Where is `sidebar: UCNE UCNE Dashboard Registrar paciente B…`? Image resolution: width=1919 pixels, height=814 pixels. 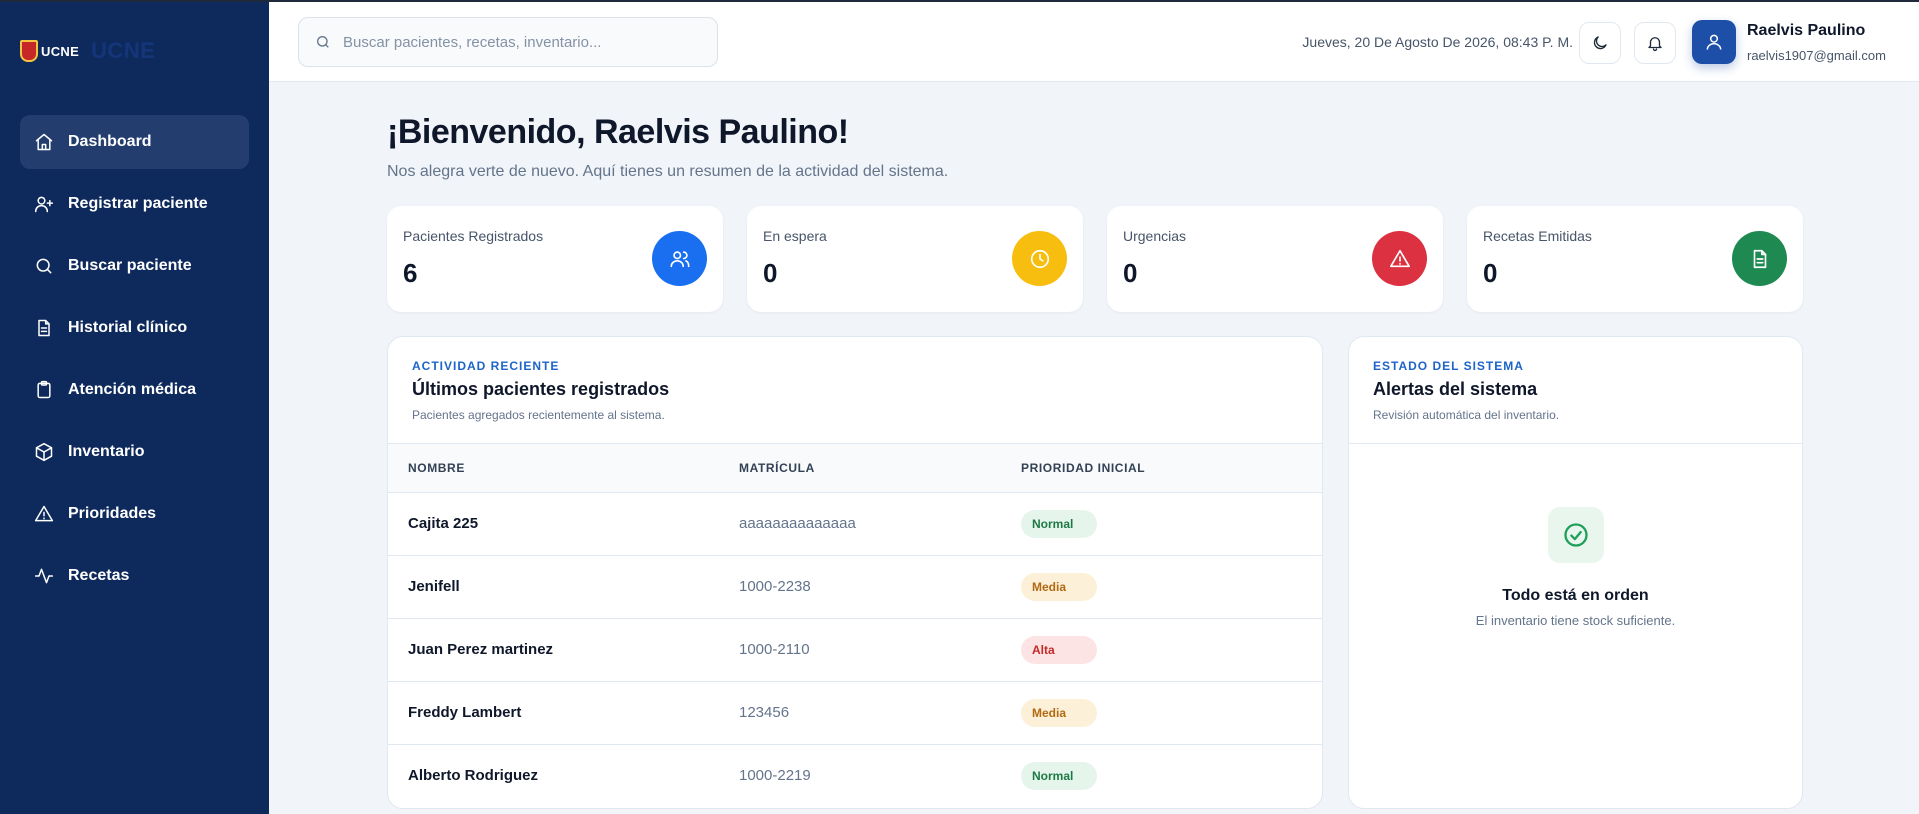 sidebar: UCNE UCNE Dashboard Registrar paciente B… is located at coordinates (134, 407).